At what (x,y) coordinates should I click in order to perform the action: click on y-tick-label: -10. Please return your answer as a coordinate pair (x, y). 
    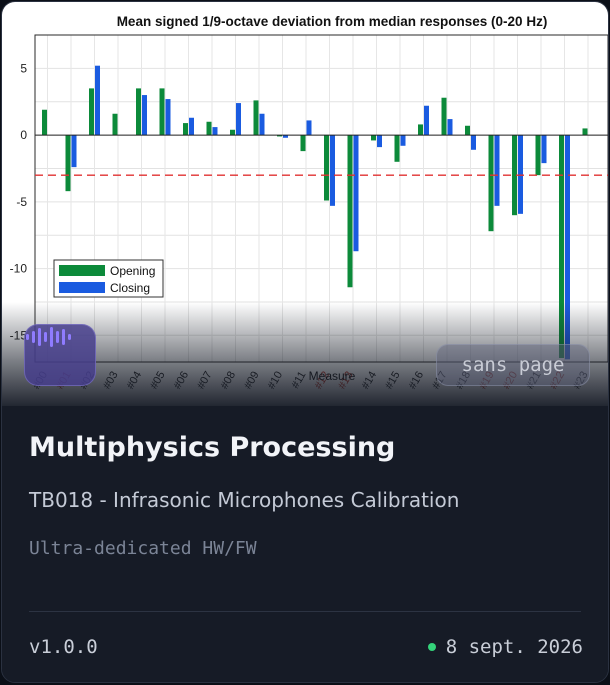
    Looking at the image, I should click on (19, 269).